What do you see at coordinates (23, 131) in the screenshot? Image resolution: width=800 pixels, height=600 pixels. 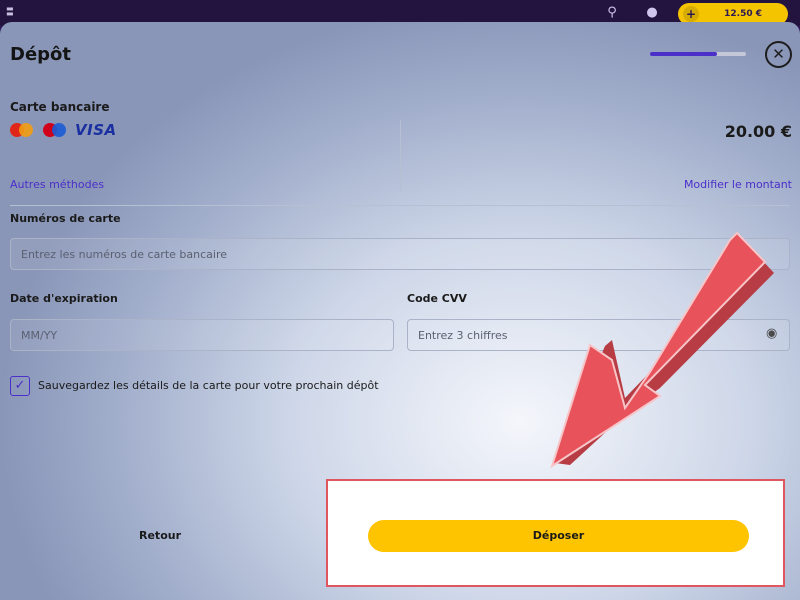 I see `mastercard-logo` at bounding box center [23, 131].